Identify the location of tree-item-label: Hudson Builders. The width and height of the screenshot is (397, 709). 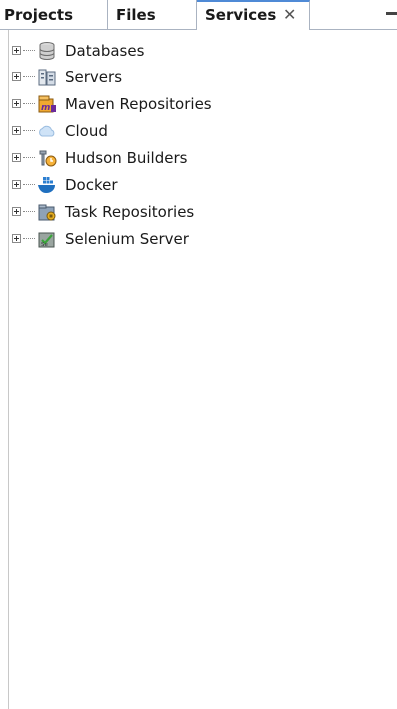
(126, 158).